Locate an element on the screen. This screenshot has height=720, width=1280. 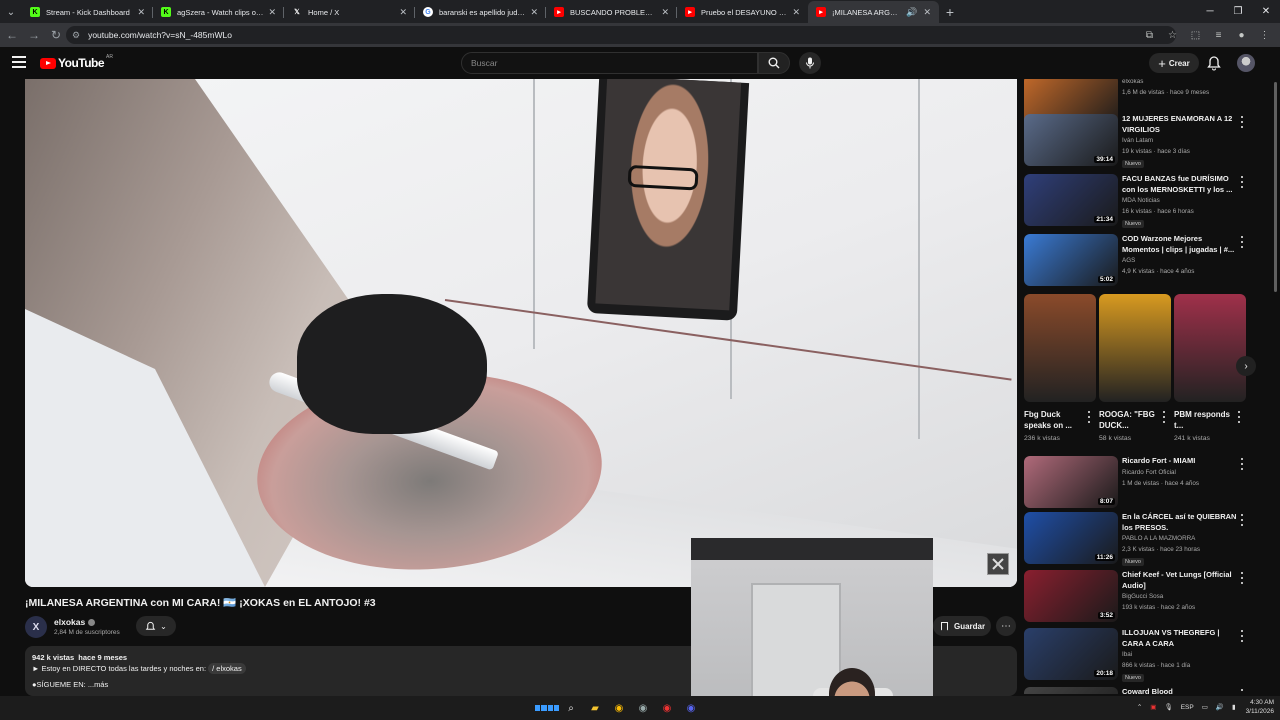
maximize-icon: ❐ is located at coordinates (1238, 11).